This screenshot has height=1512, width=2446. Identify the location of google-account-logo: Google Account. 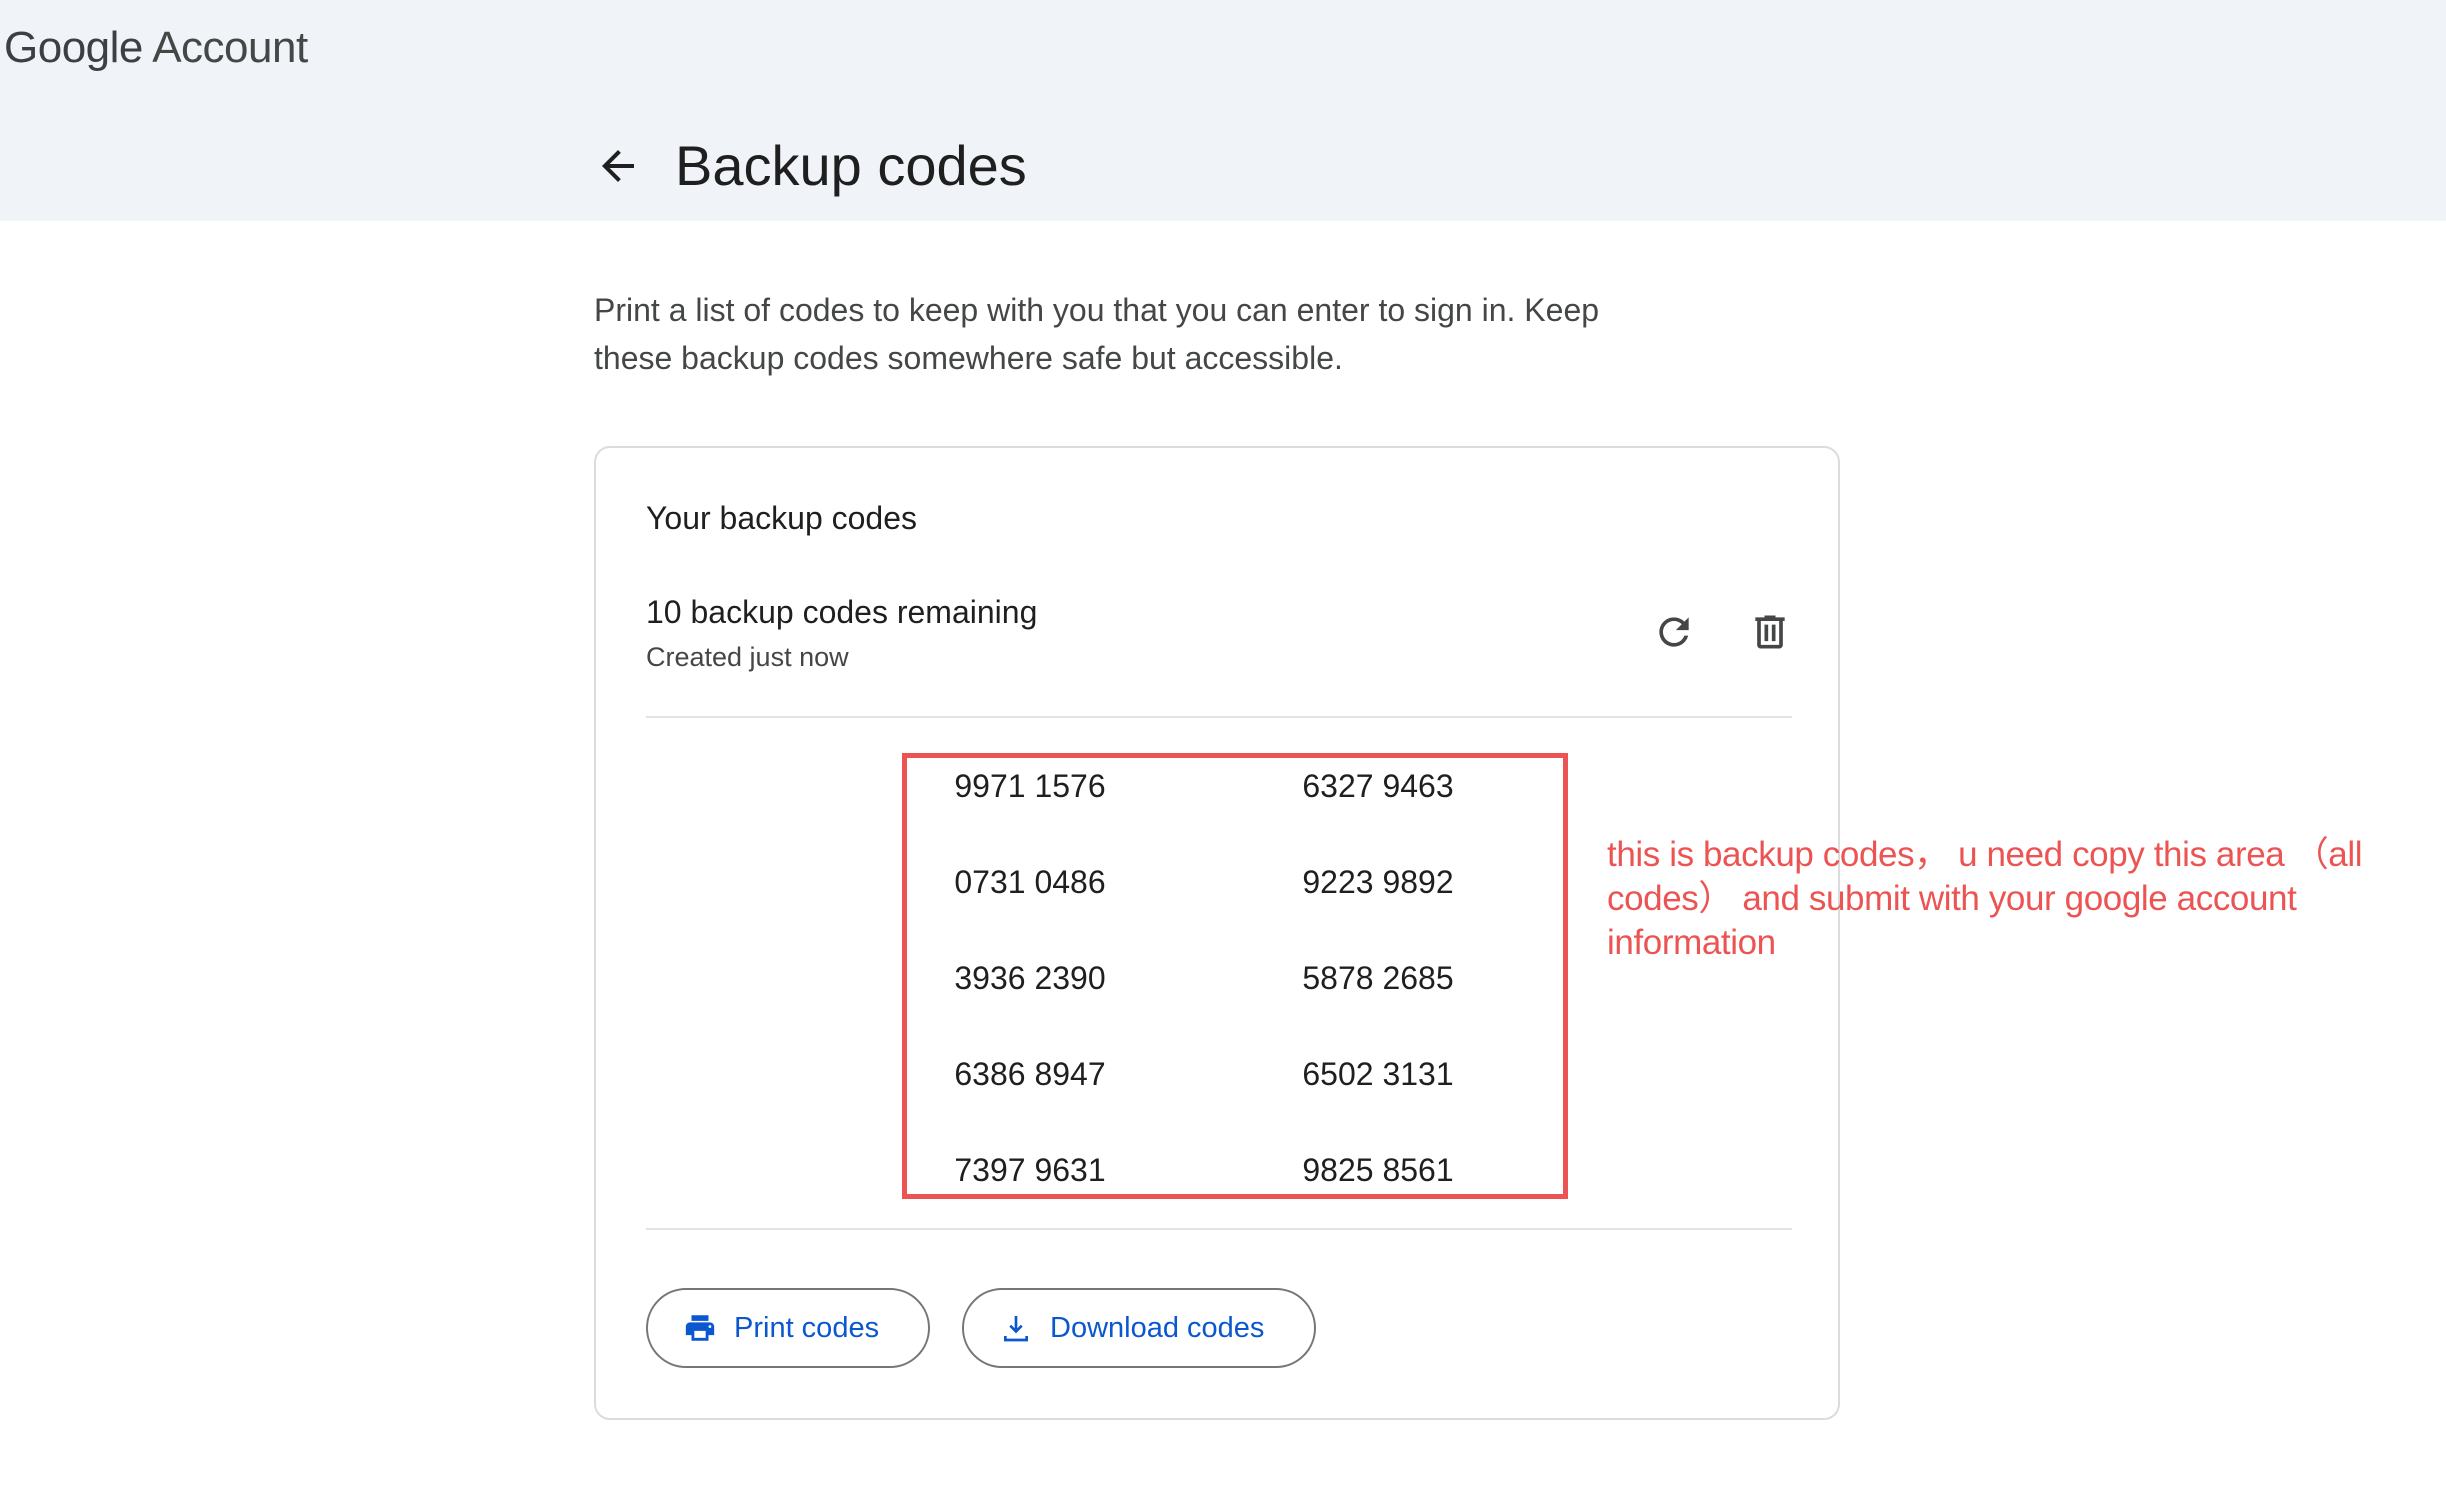
(156, 48).